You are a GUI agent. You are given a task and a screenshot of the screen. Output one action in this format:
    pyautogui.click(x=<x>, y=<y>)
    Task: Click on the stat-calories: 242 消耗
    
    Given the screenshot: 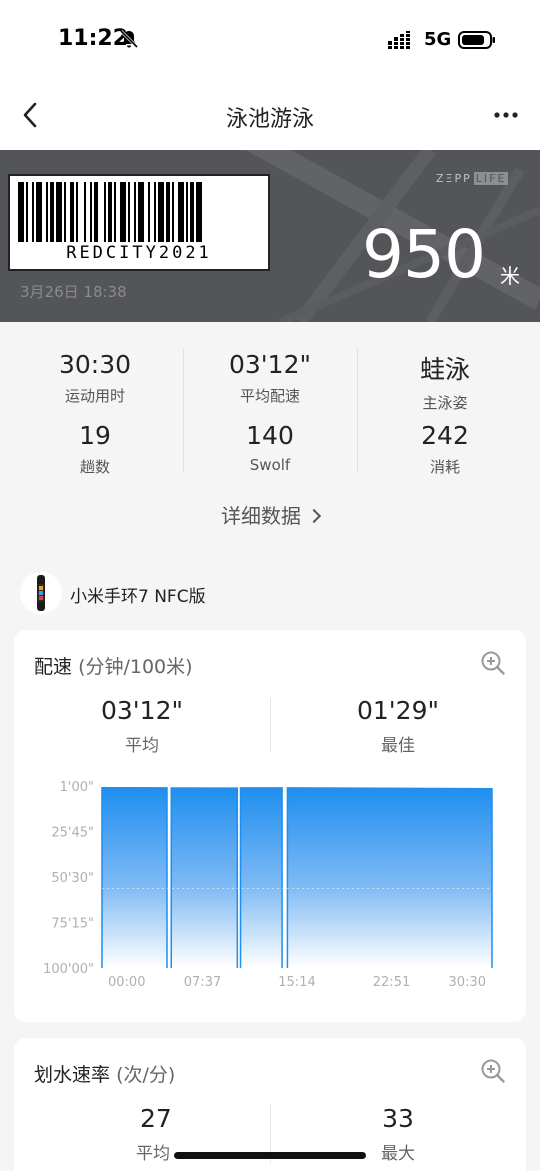 What is the action you would take?
    pyautogui.click(x=445, y=448)
    